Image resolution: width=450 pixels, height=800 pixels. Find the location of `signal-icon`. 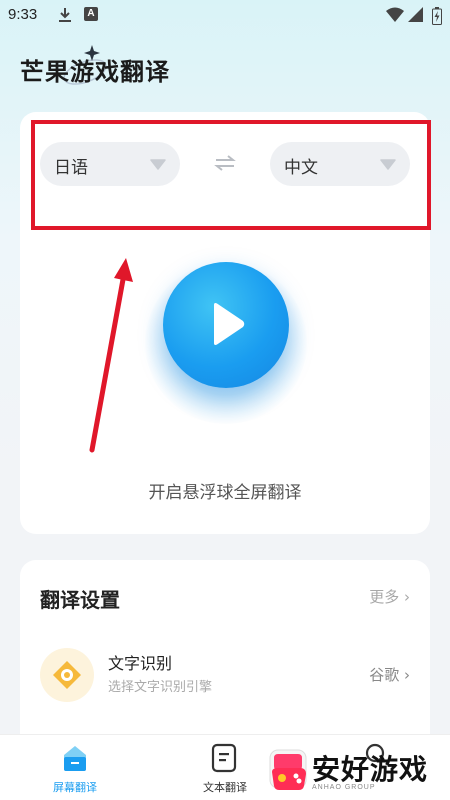

signal-icon is located at coordinates (416, 17).